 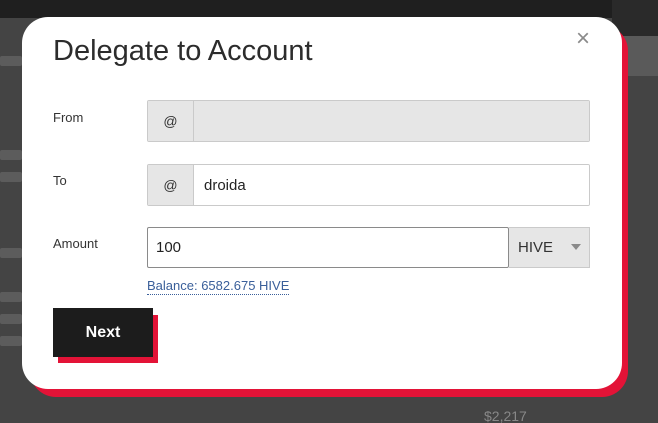 I want to click on modal-title: Delegate to Account, so click(x=183, y=51).